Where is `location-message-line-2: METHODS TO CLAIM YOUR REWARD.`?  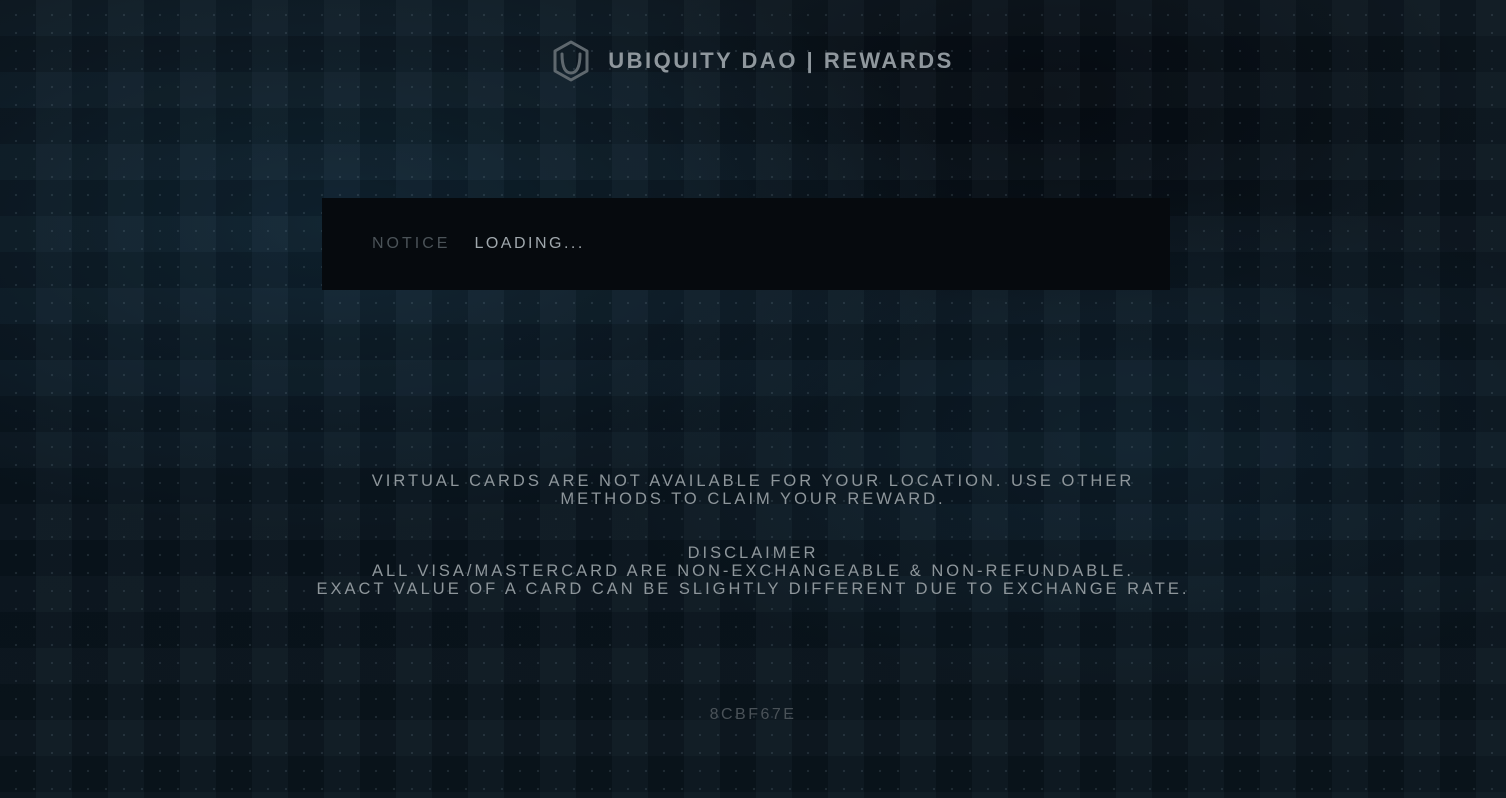
location-message-line-2: METHODS TO CLAIM YOUR REWARD. is located at coordinates (753, 499).